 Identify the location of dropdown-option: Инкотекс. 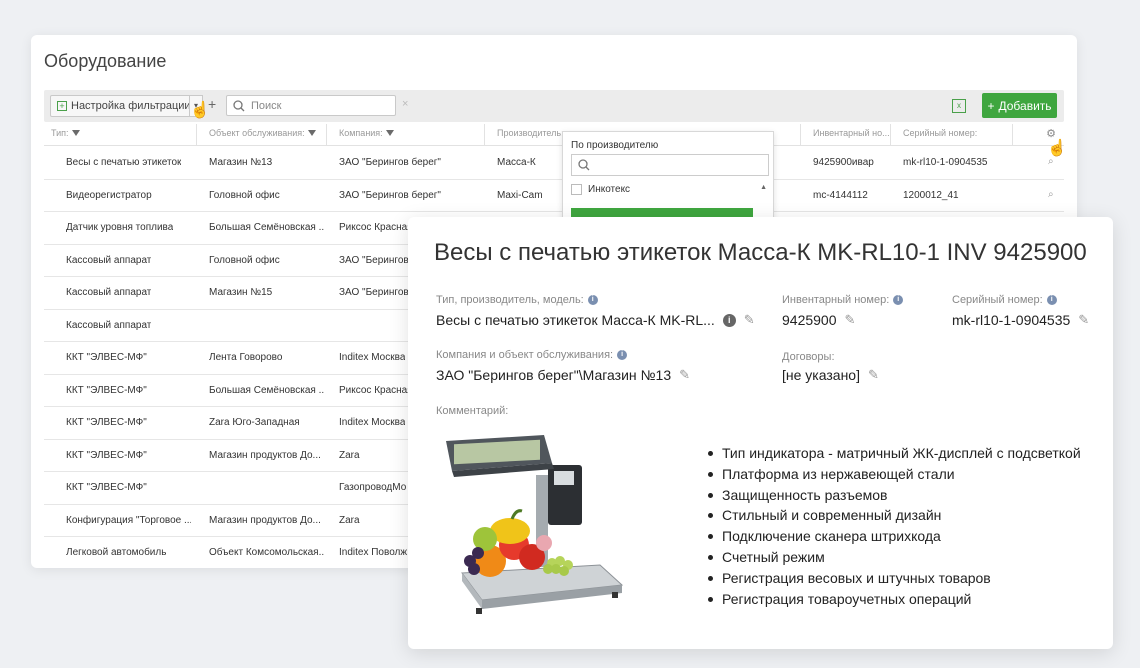
(600, 189).